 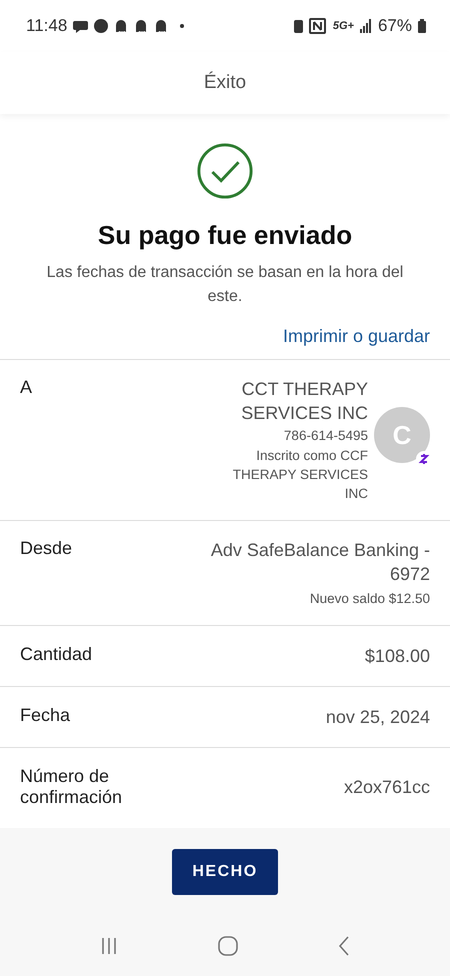 What do you see at coordinates (304, 401) in the screenshot?
I see `recipient-name: CCT THERAPY SERVICES INC` at bounding box center [304, 401].